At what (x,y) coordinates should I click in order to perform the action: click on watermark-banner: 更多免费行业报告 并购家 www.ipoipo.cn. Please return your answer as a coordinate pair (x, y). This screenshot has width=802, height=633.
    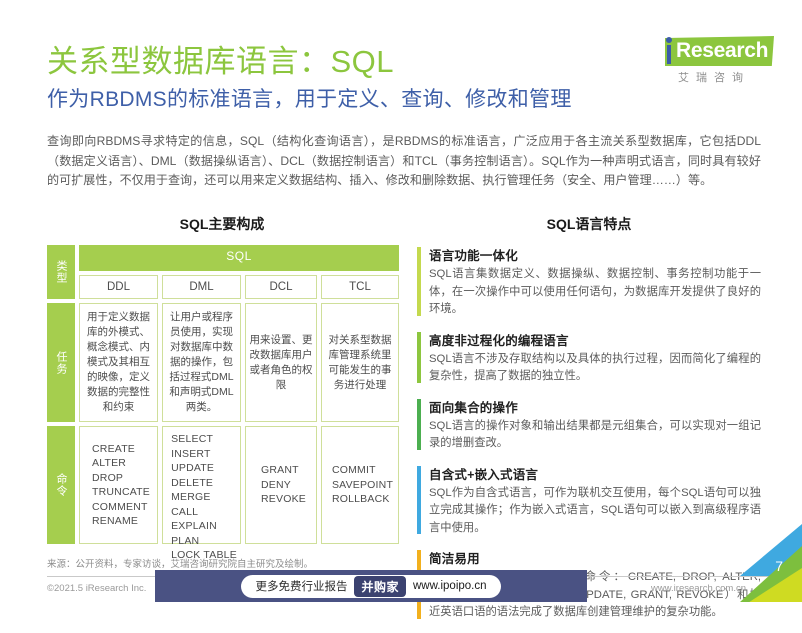
    Looking at the image, I should click on (371, 586).